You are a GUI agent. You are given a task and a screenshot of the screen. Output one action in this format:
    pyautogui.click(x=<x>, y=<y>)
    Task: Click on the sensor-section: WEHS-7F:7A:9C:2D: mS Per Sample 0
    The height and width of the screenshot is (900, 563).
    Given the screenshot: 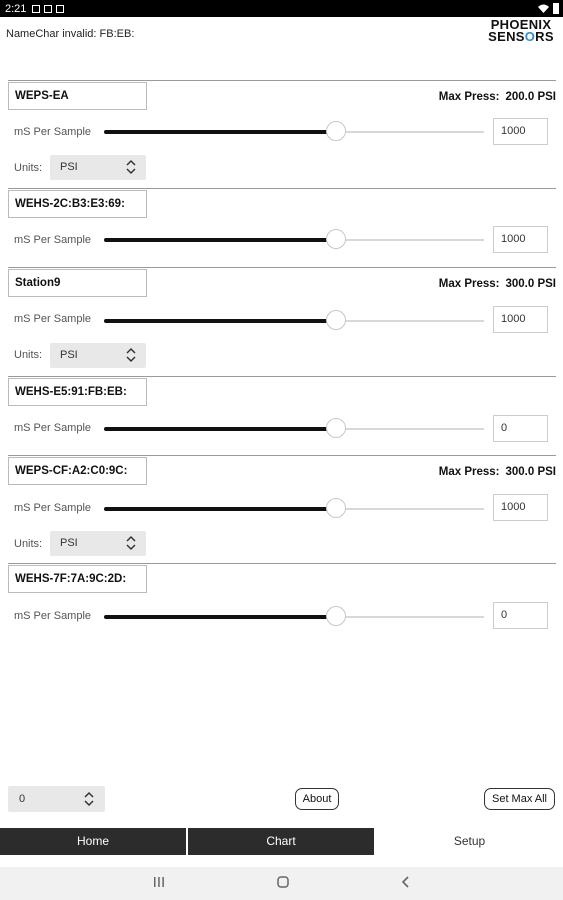 What is the action you would take?
    pyautogui.click(x=282, y=603)
    